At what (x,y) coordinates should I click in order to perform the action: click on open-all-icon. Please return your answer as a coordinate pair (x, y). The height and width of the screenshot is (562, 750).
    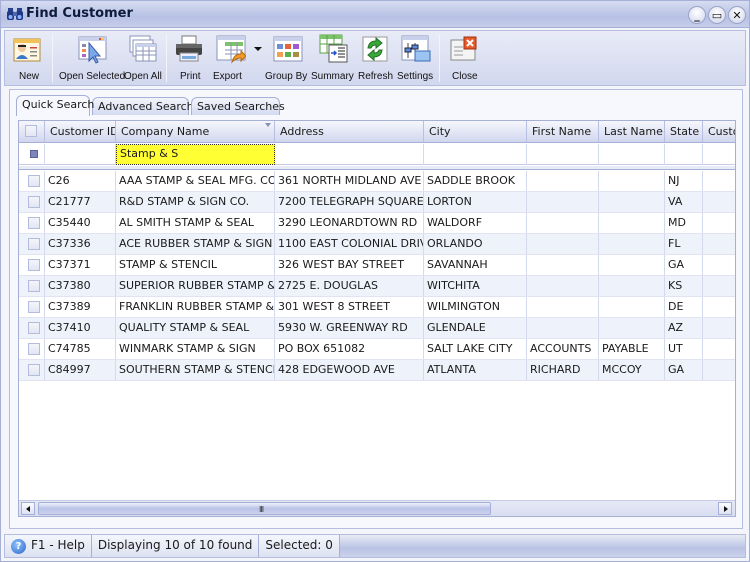
    Looking at the image, I should click on (143, 48).